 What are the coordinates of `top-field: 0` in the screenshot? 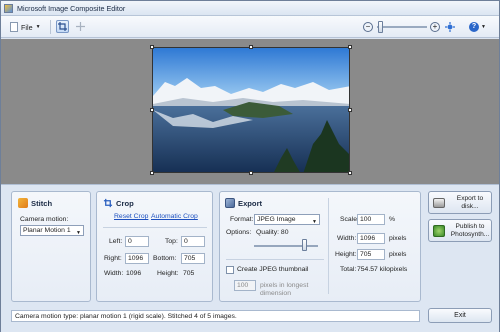 It's located at (193, 241).